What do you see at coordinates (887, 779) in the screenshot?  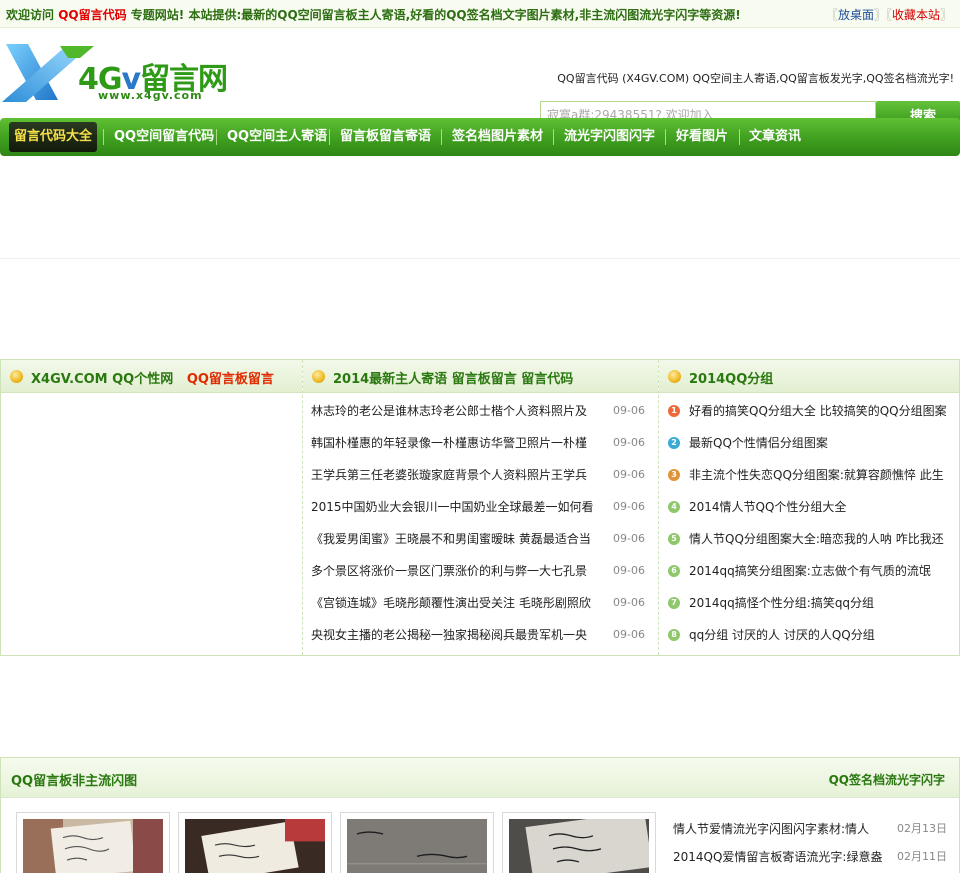 I see `section-more-link: QQ签名档流光字闪字` at bounding box center [887, 779].